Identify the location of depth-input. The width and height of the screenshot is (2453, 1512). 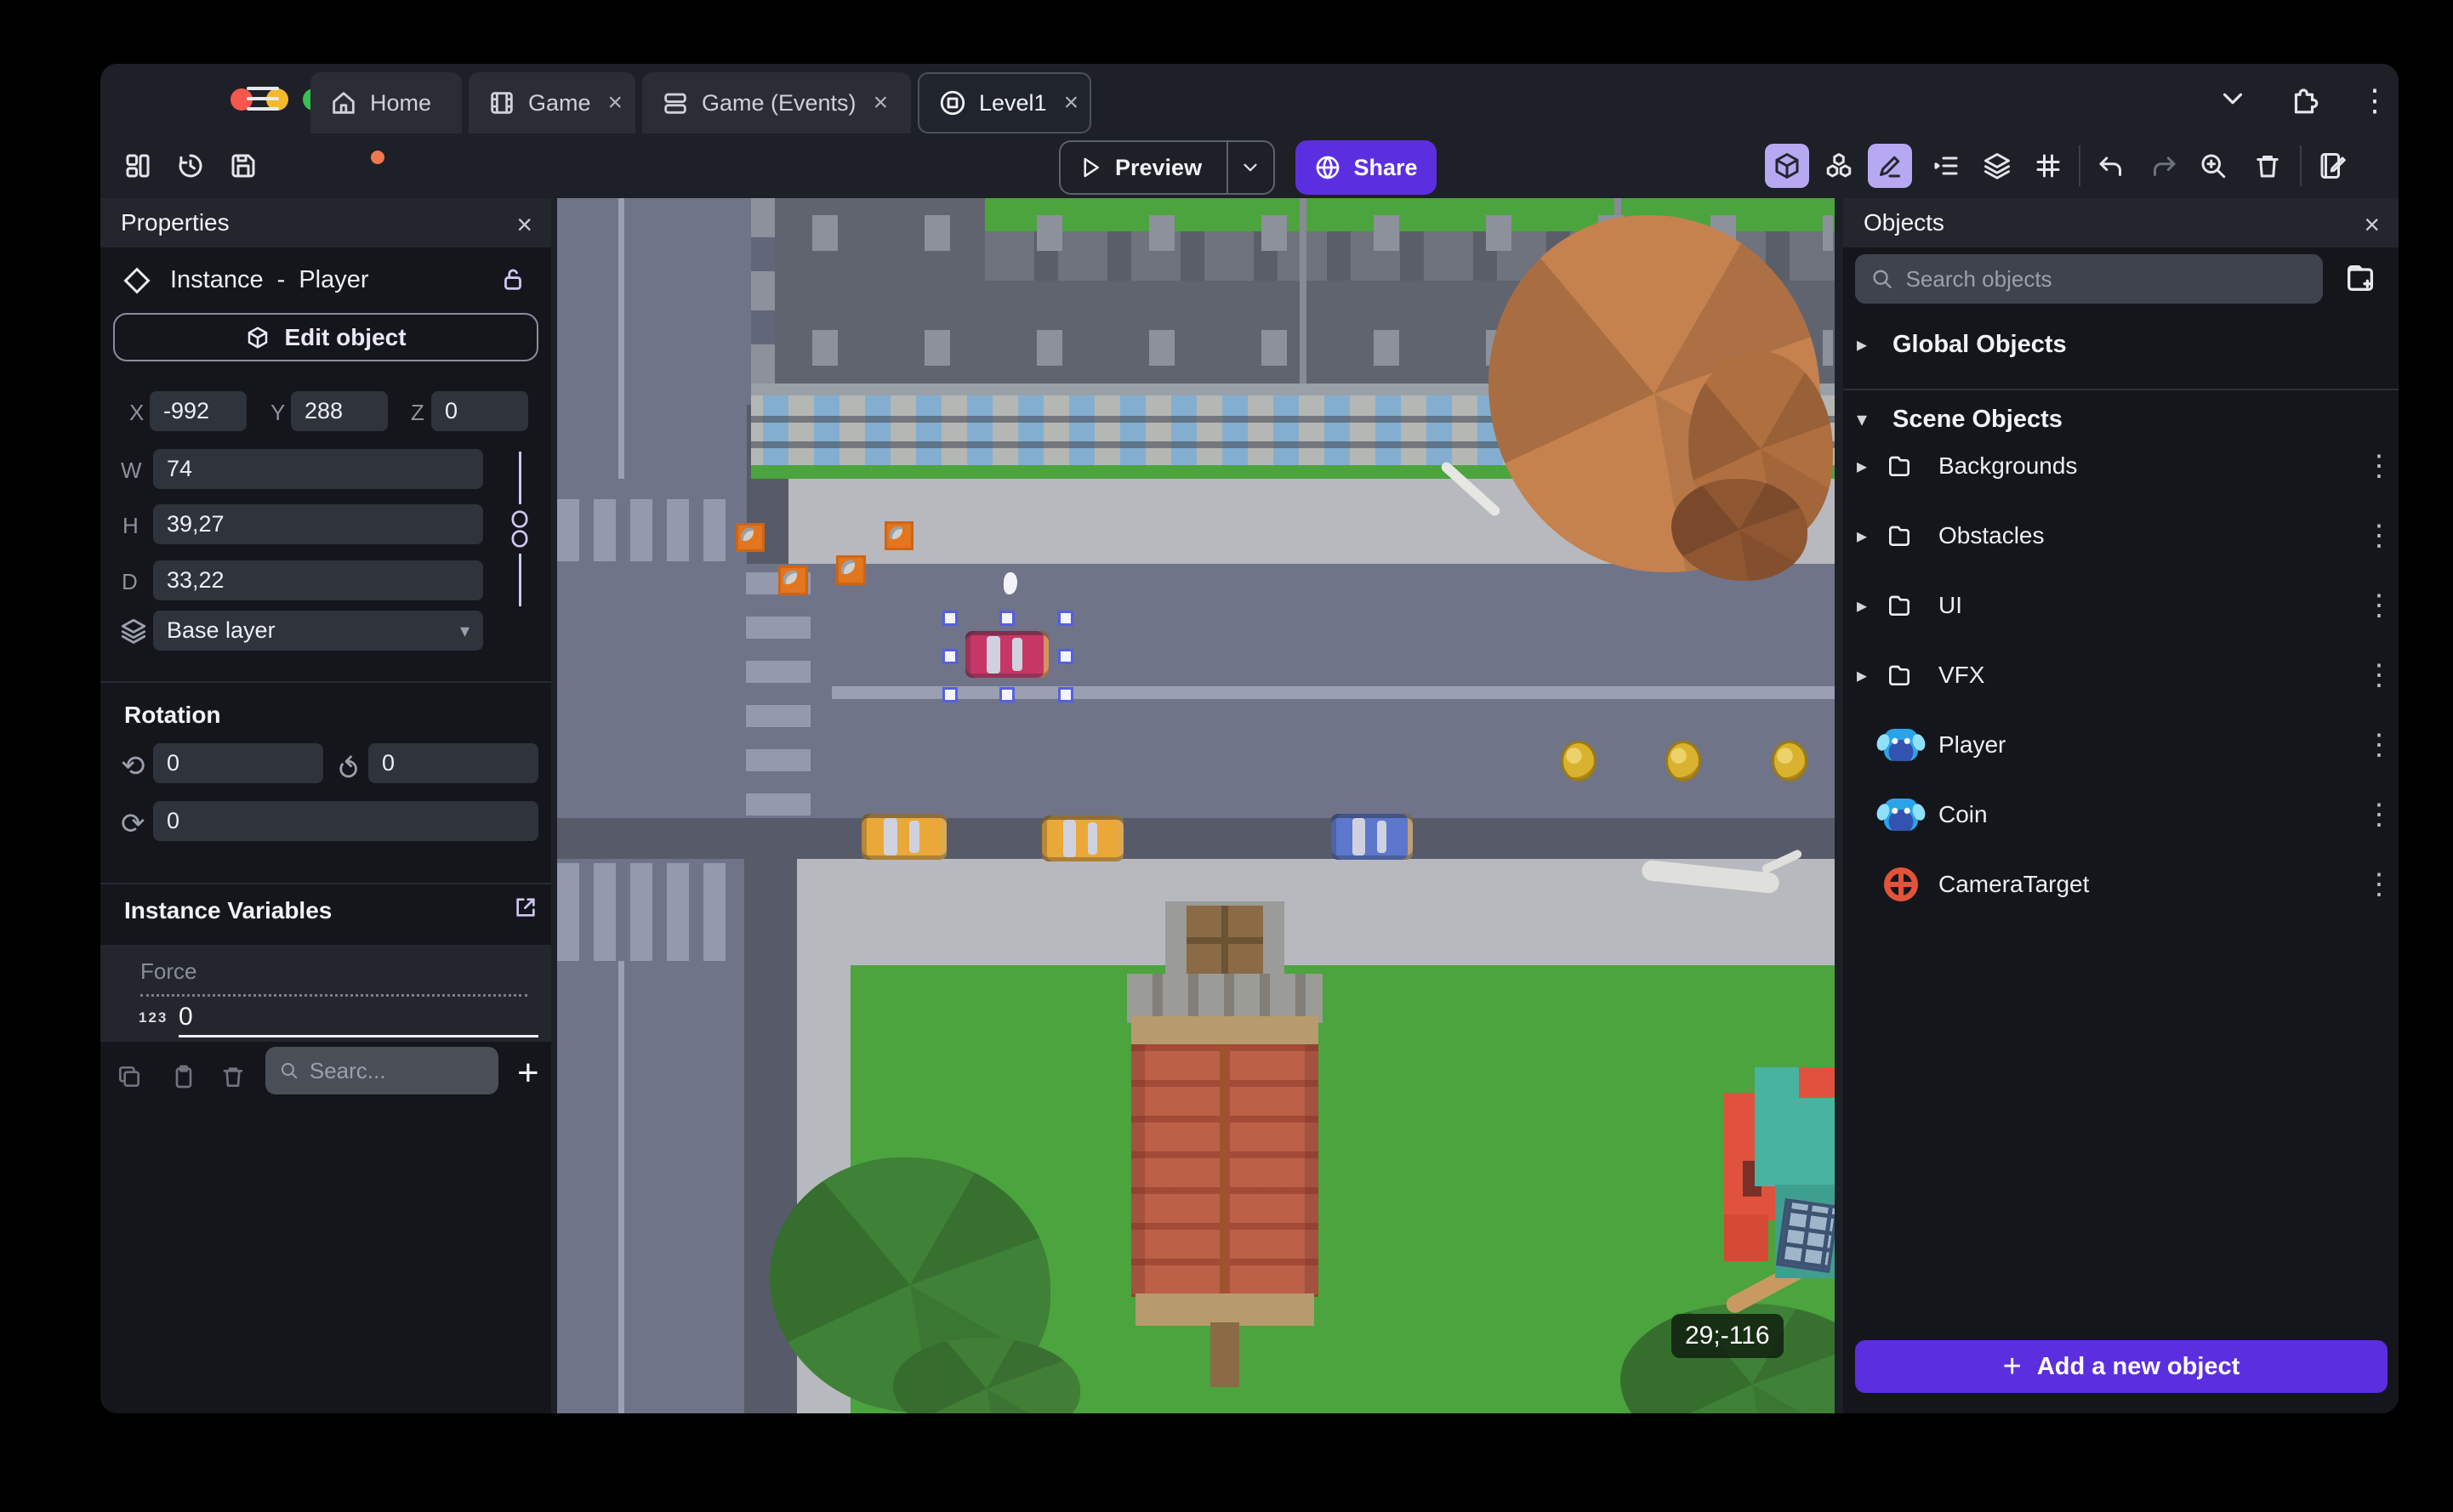
(318, 580).